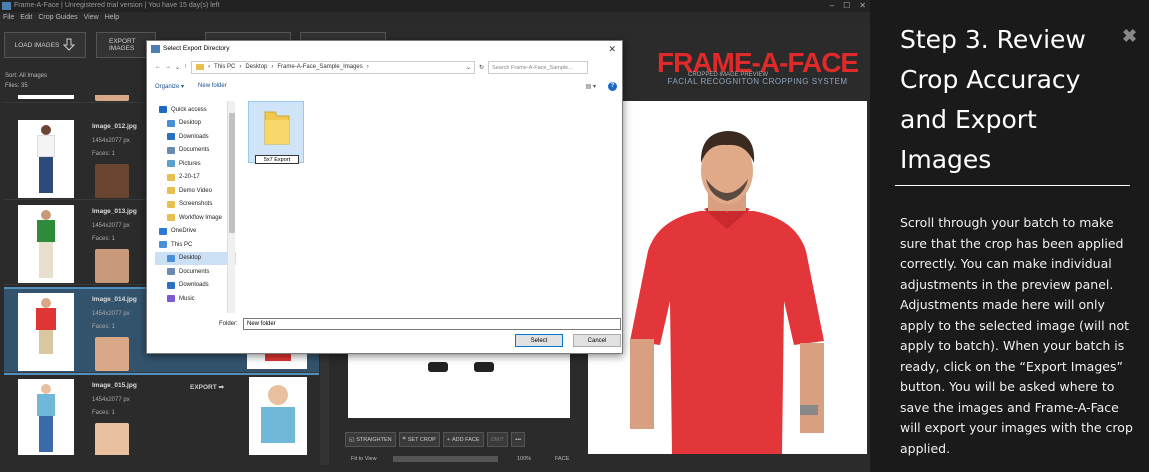 The image size is (1149, 472). What do you see at coordinates (185, 67) in the screenshot?
I see `up-icon: ↑` at bounding box center [185, 67].